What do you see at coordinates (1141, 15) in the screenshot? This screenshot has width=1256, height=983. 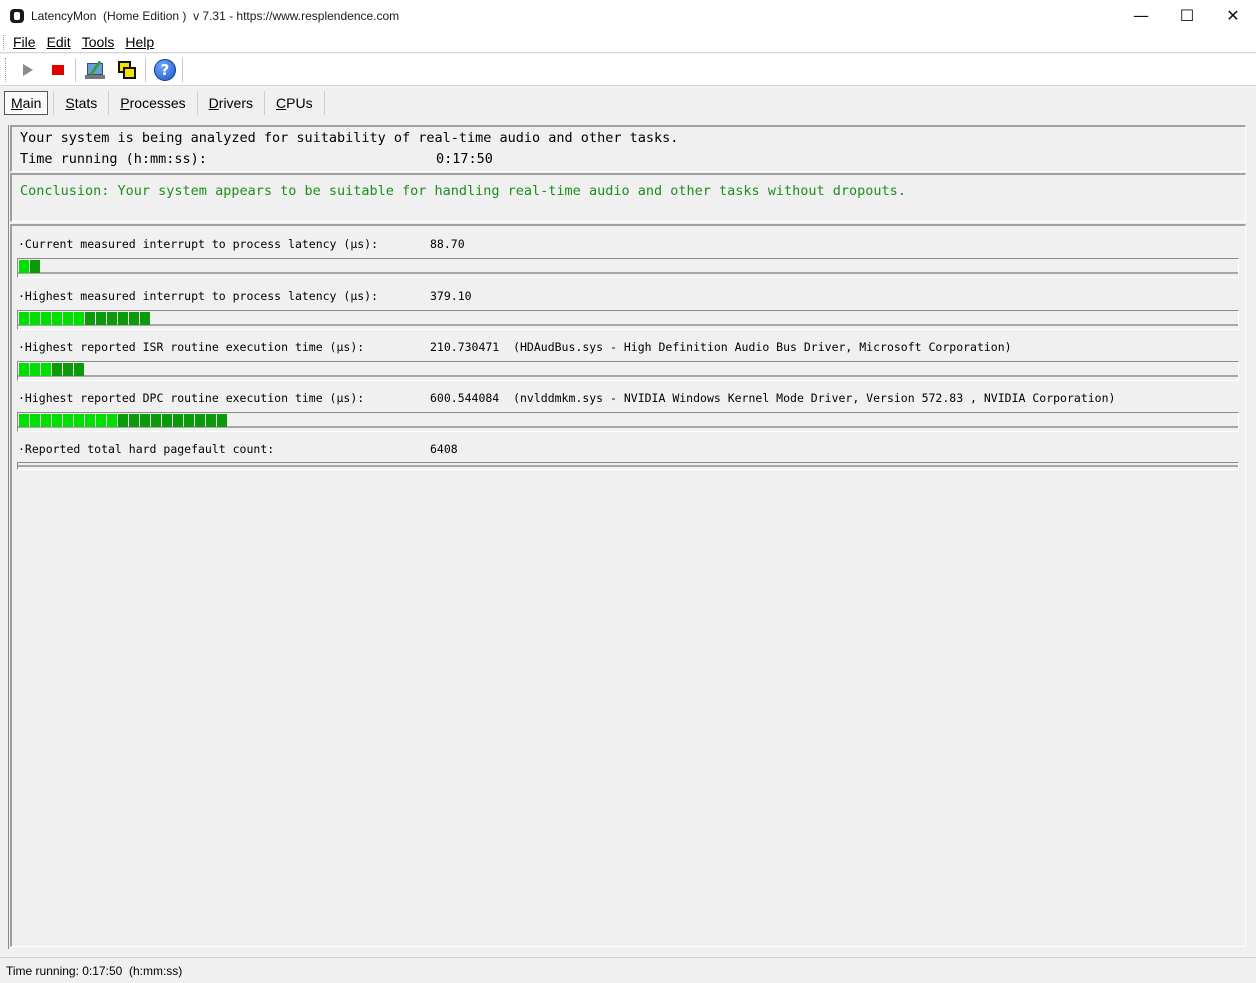 I see `minimize-button: —` at bounding box center [1141, 15].